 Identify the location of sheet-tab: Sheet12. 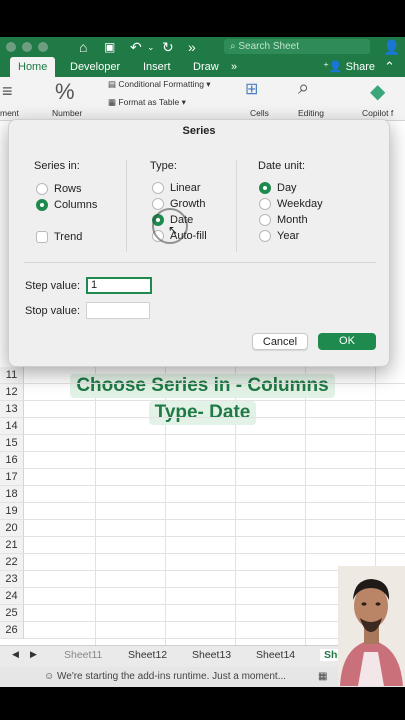
(147, 655).